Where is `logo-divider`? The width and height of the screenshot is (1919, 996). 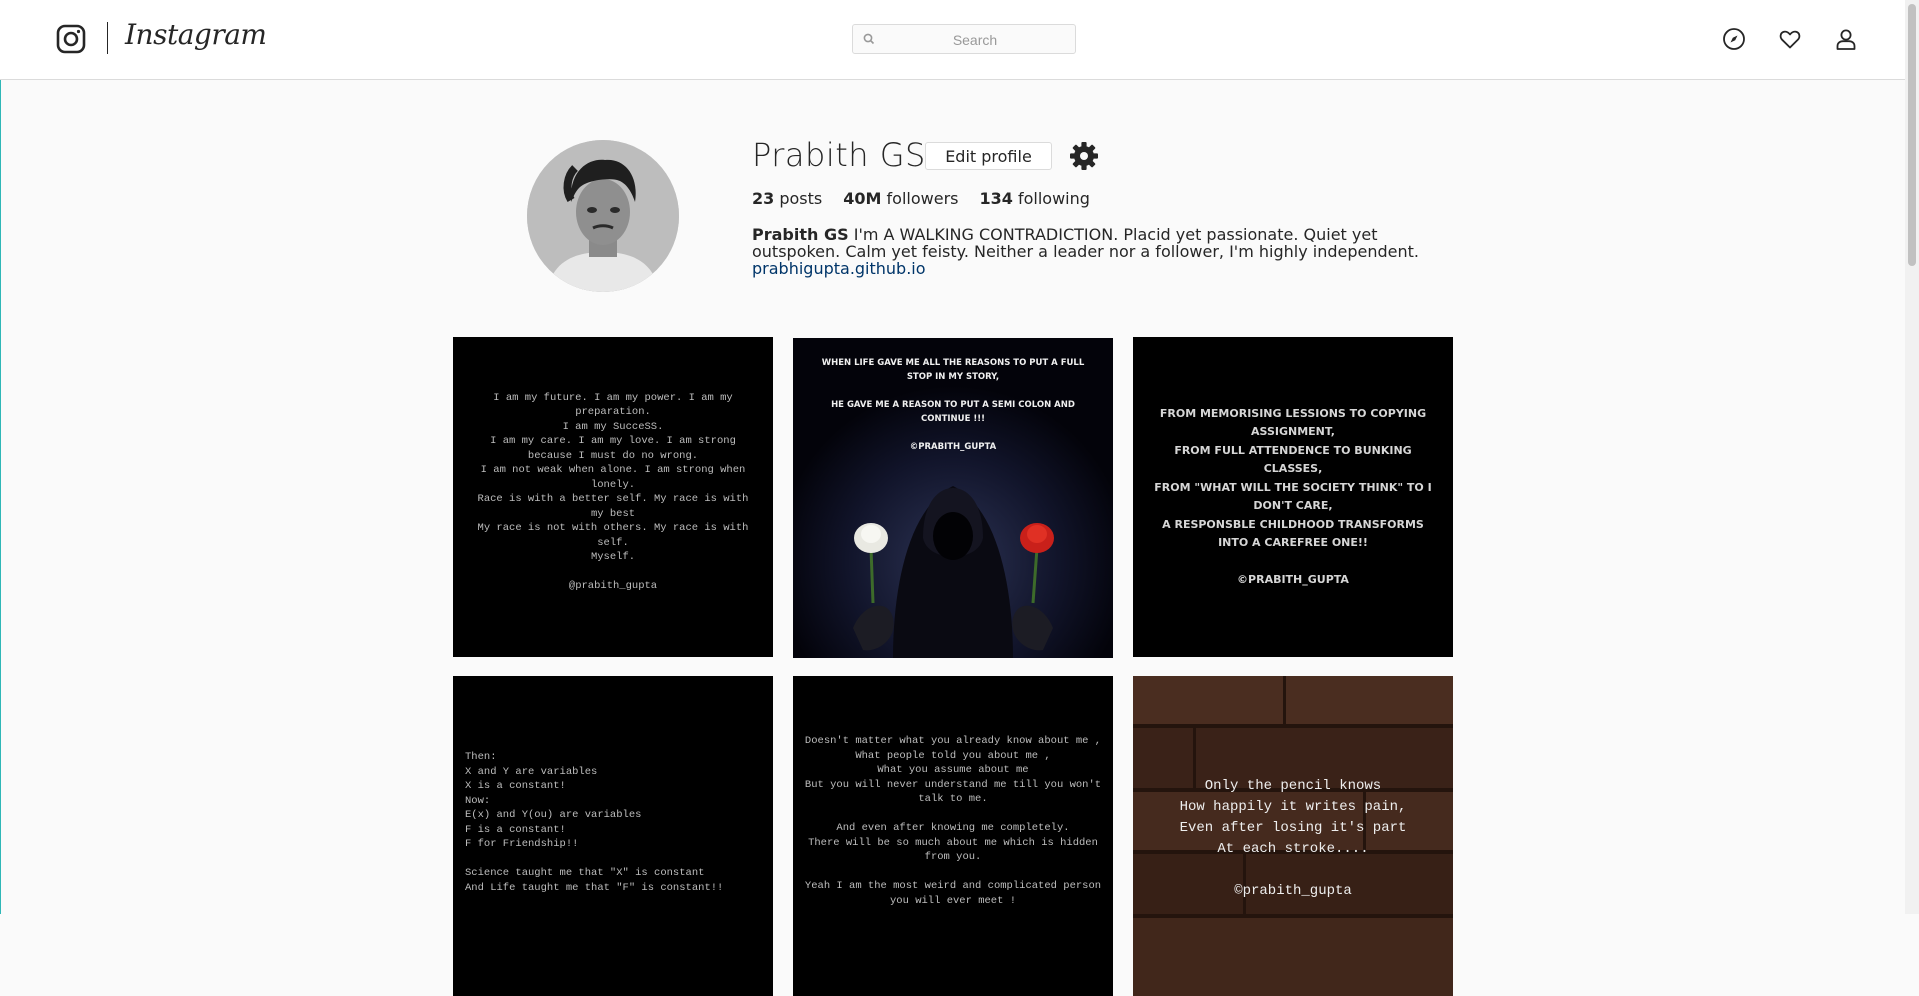
logo-divider is located at coordinates (107, 38).